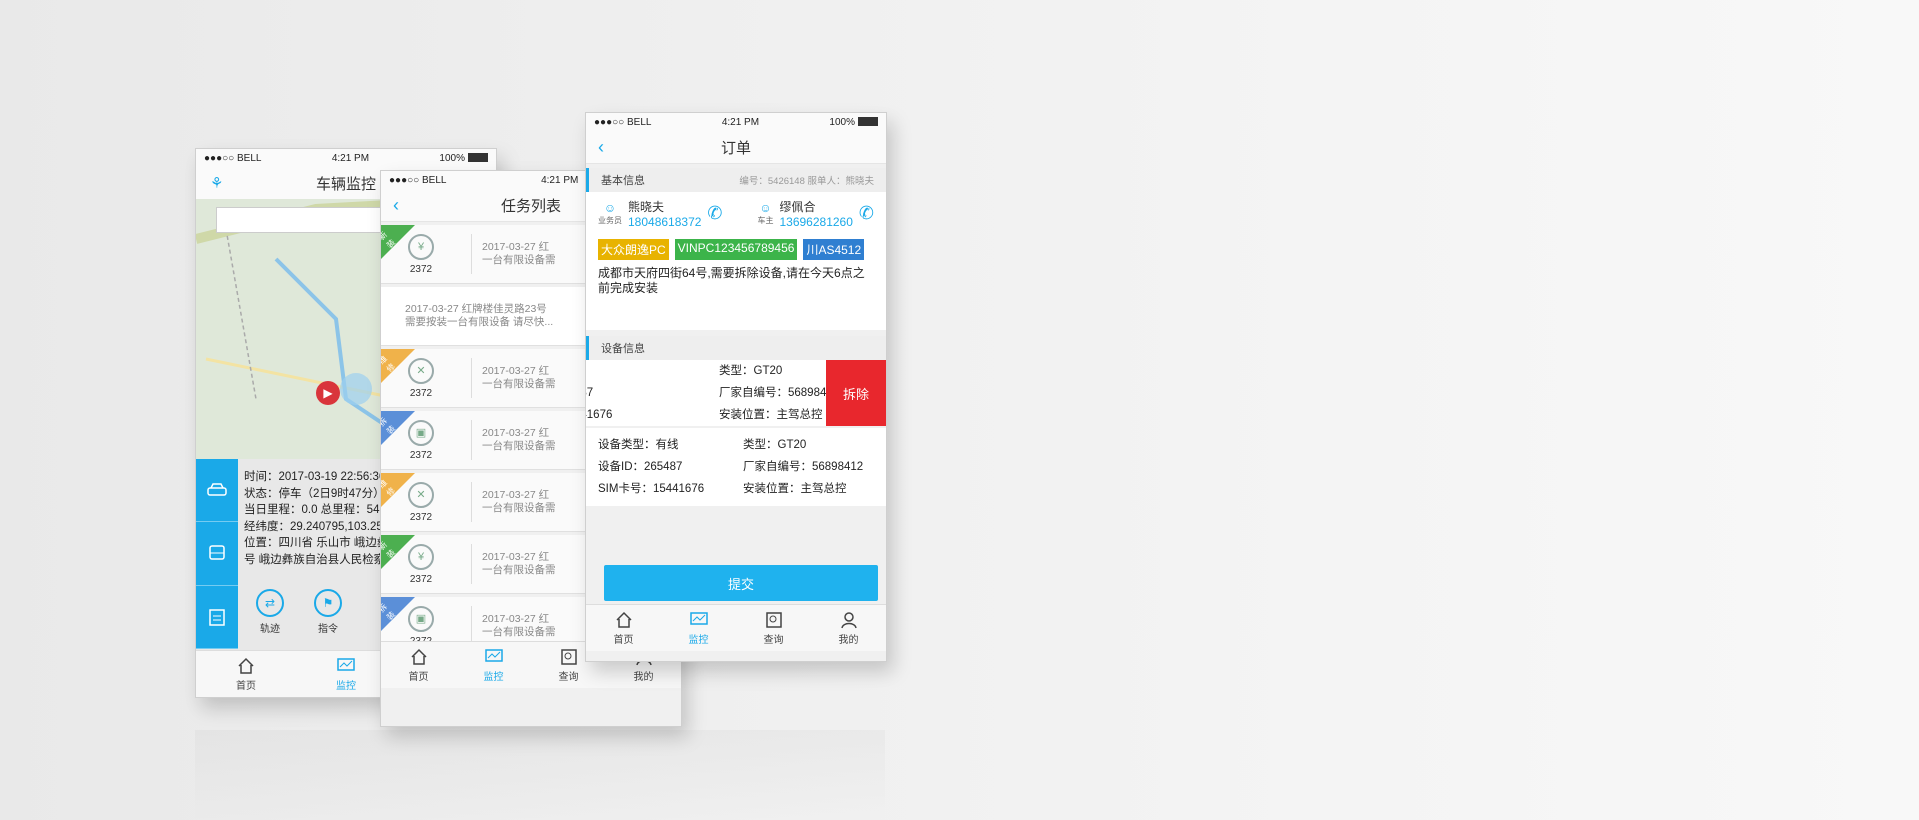 The height and width of the screenshot is (820, 1919). I want to click on car-icon, so click(217, 491).